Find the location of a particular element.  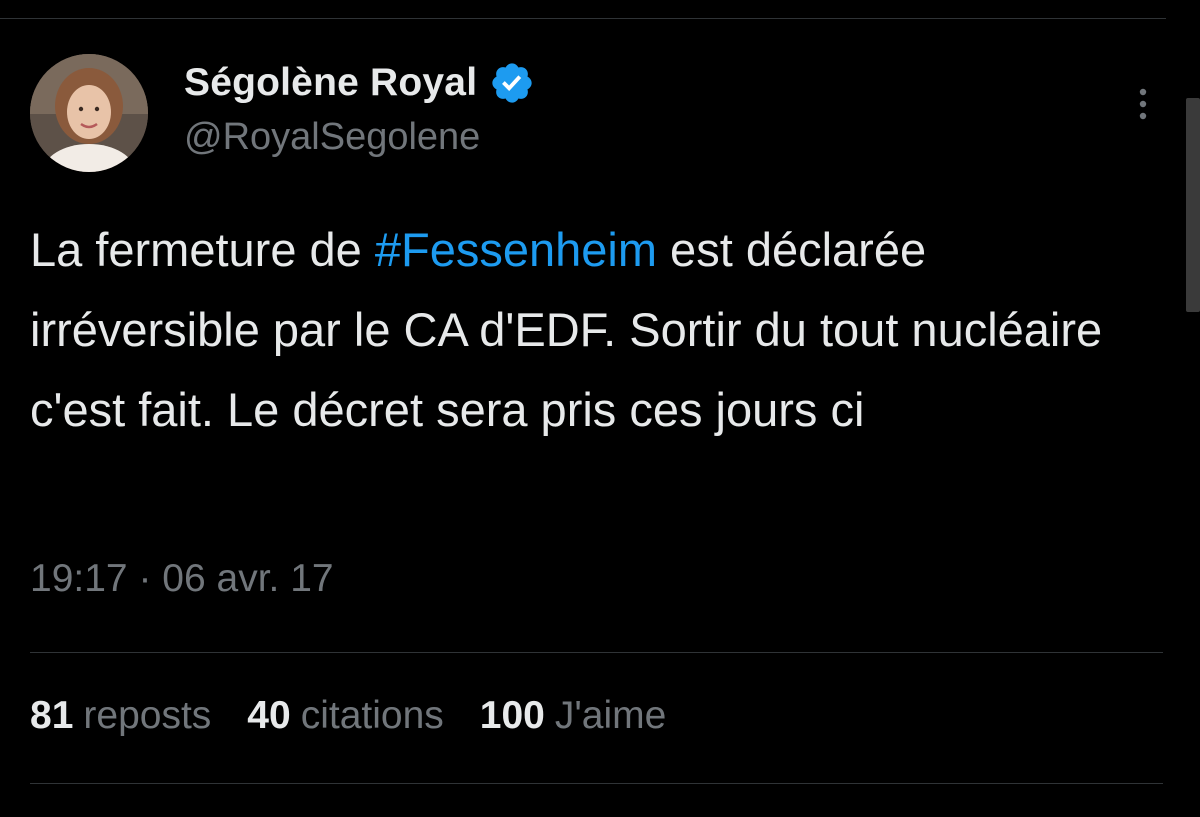

tweet-time: 19:17 is located at coordinates (79, 578).